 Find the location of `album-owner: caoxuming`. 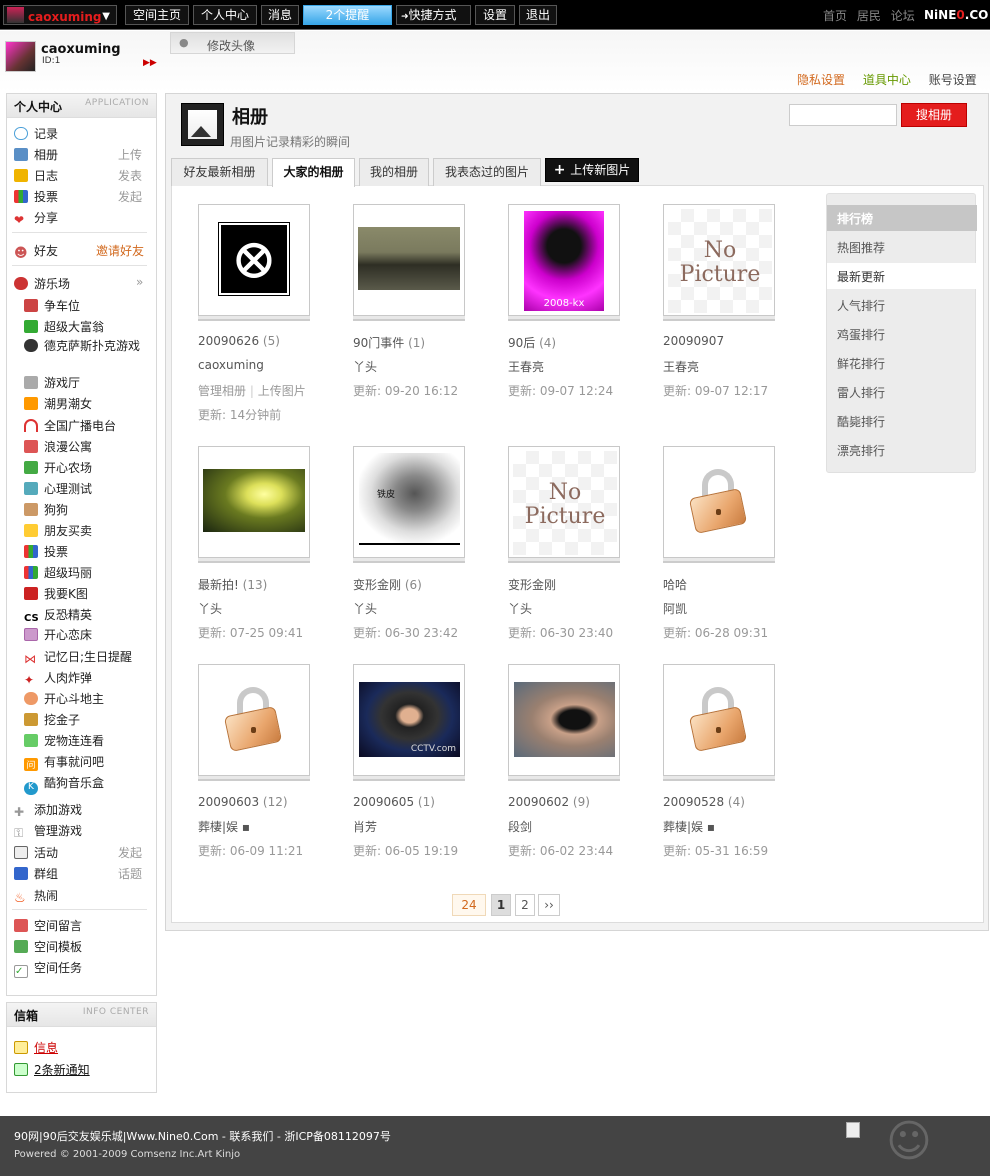

album-owner: caoxuming is located at coordinates (231, 365).